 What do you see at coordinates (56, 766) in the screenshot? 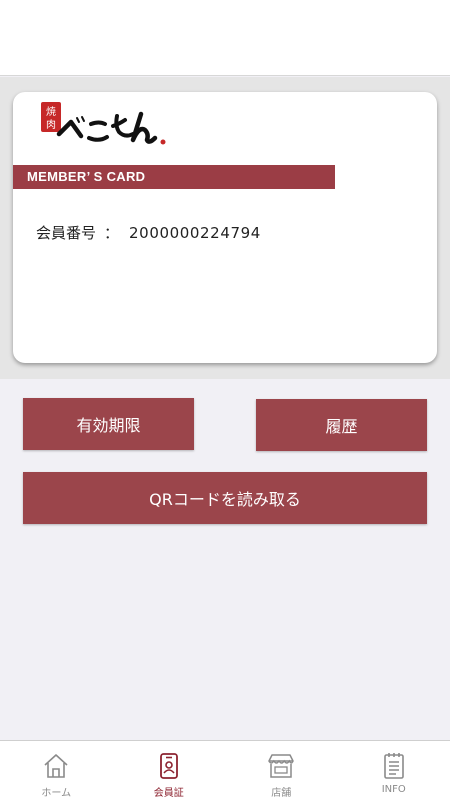
I see `home-icon` at bounding box center [56, 766].